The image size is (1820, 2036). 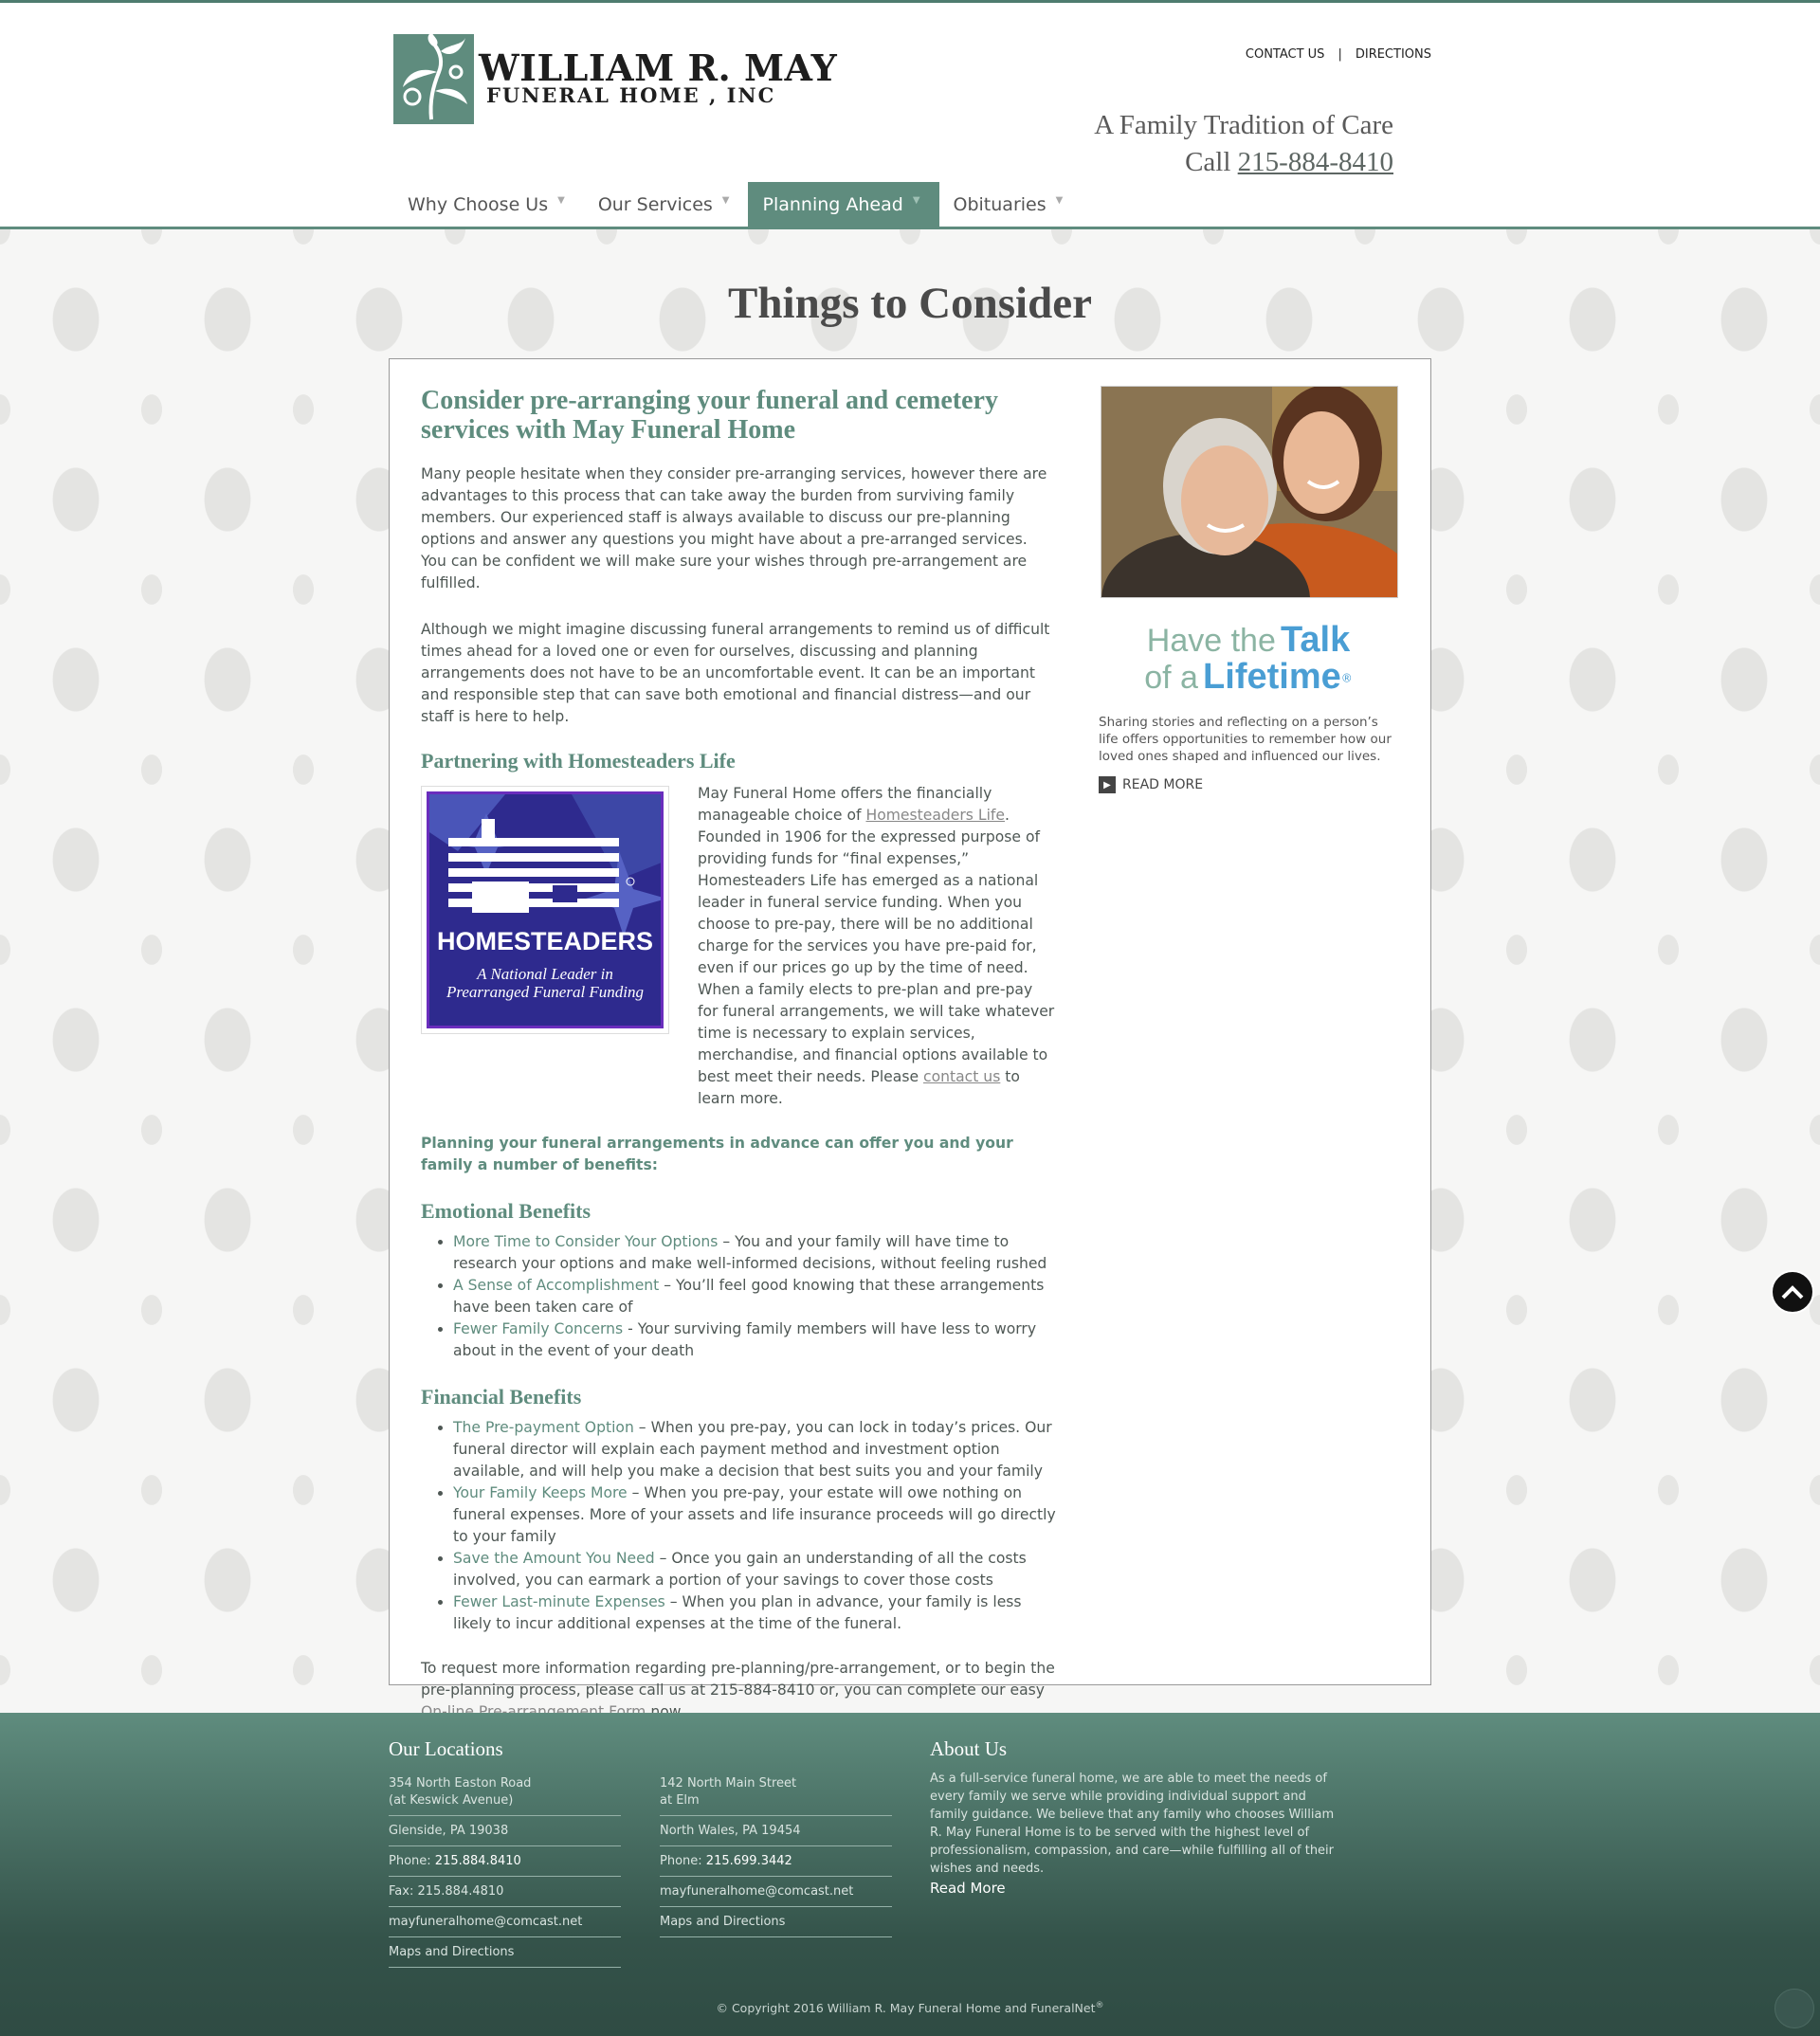 What do you see at coordinates (460, 1783) in the screenshot?
I see `address-line: 354 North Easton Road` at bounding box center [460, 1783].